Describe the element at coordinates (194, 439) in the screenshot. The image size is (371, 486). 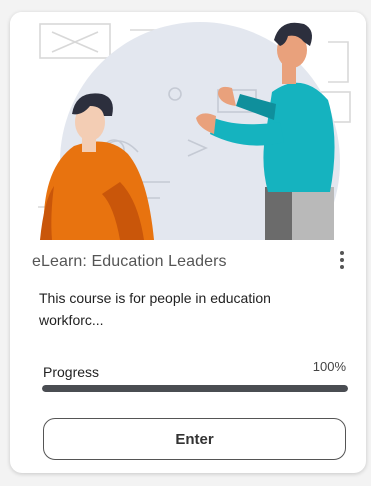
I see `enter-button: Enter` at that location.